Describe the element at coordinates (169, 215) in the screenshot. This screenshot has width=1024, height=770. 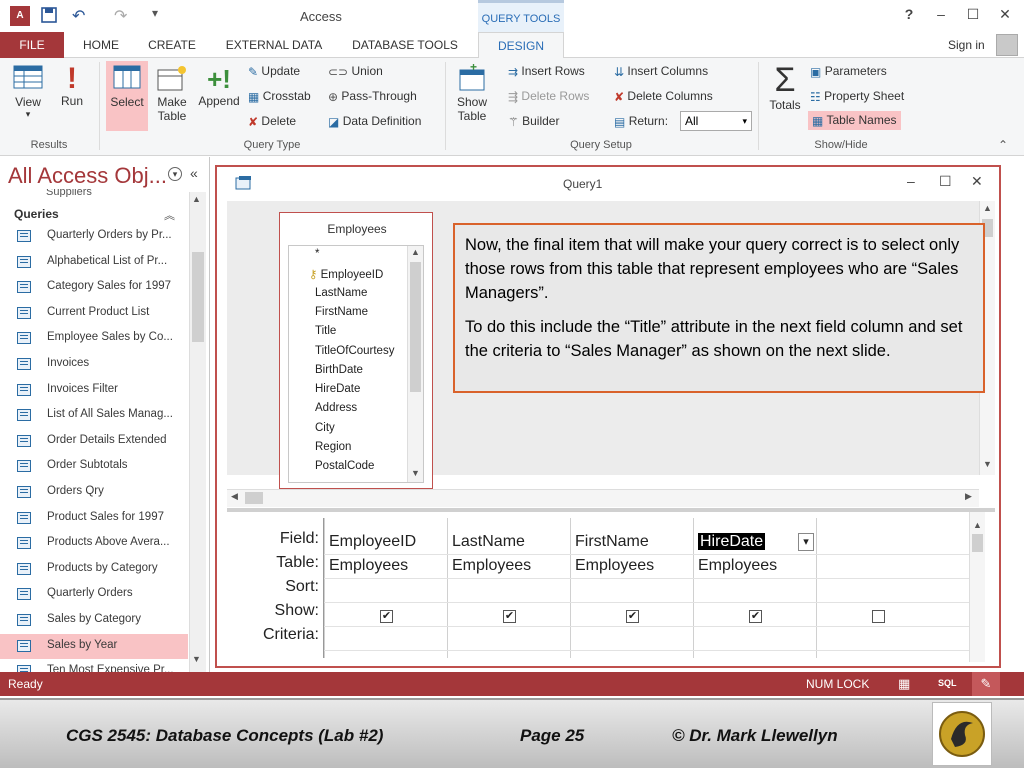
I see `section-collapse-icon: ︽` at that location.